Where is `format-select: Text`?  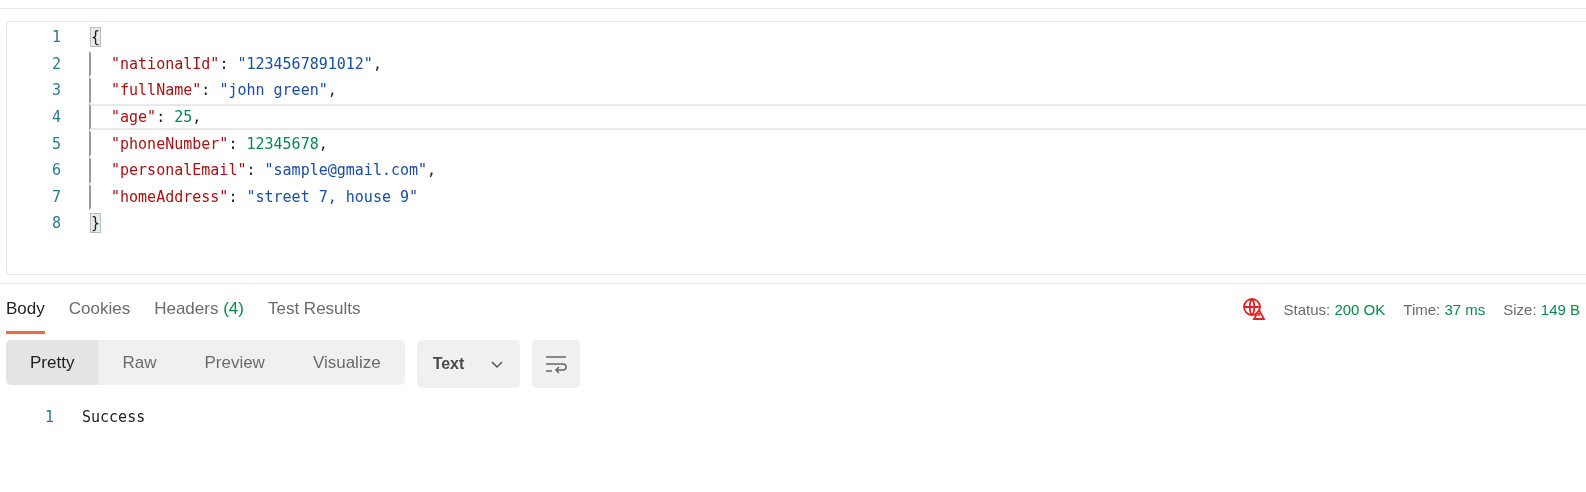 format-select: Text is located at coordinates (468, 364).